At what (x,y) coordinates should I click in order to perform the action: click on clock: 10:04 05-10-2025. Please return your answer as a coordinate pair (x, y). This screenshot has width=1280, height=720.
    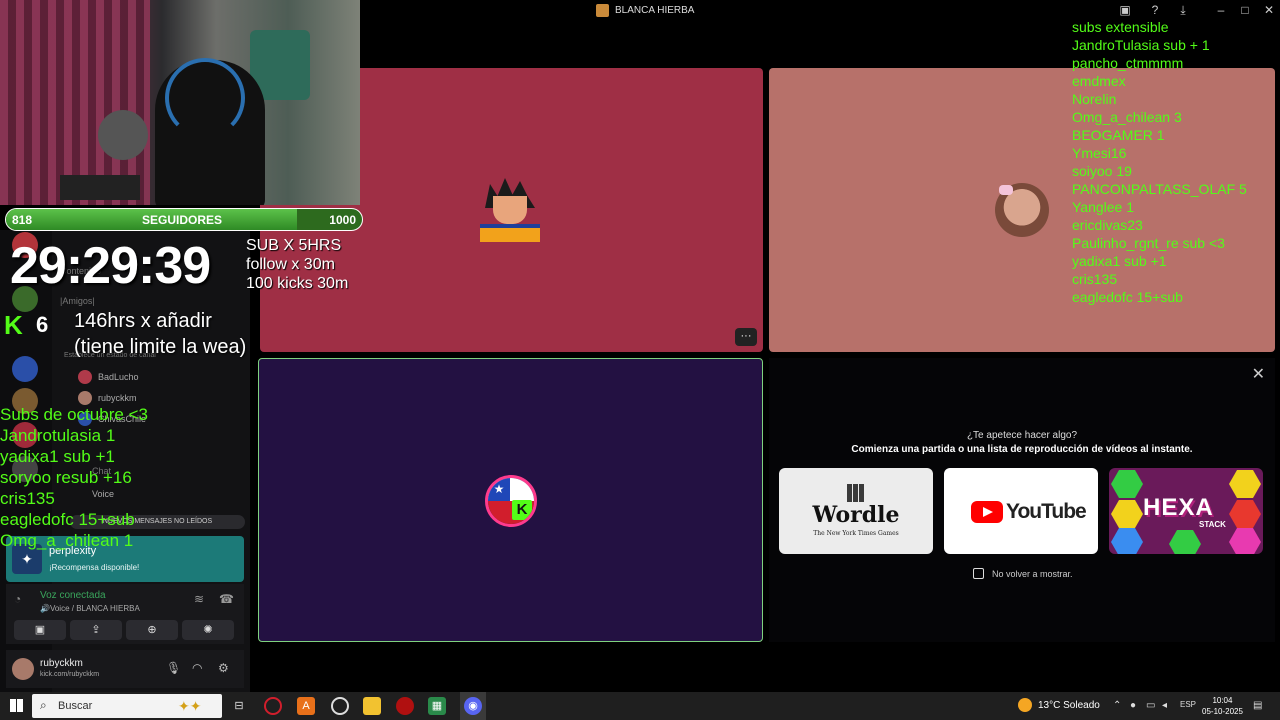
    Looking at the image, I should click on (1222, 706).